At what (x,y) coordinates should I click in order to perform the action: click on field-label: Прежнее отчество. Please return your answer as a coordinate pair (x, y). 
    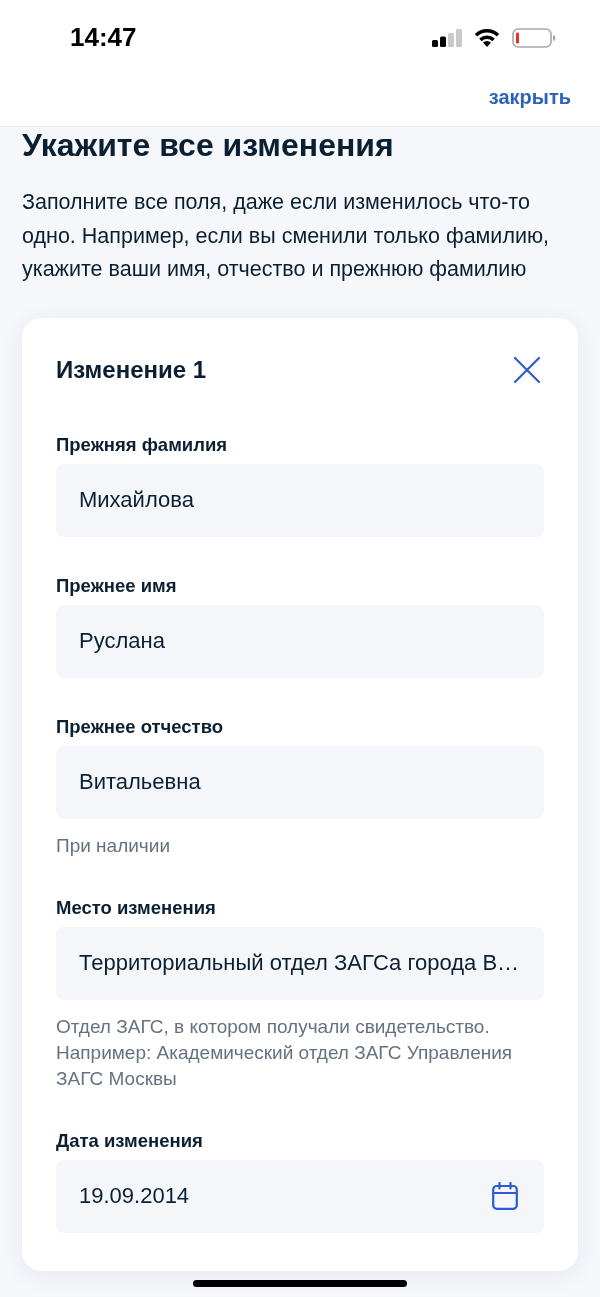
    Looking at the image, I should click on (140, 726).